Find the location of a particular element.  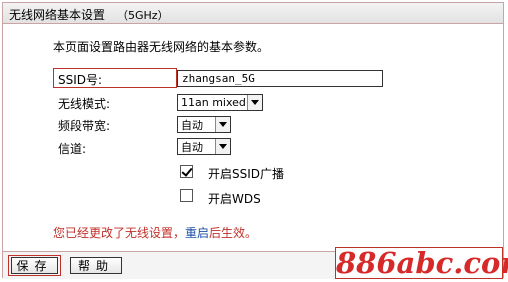

channel-label: 信道: is located at coordinates (72, 149).